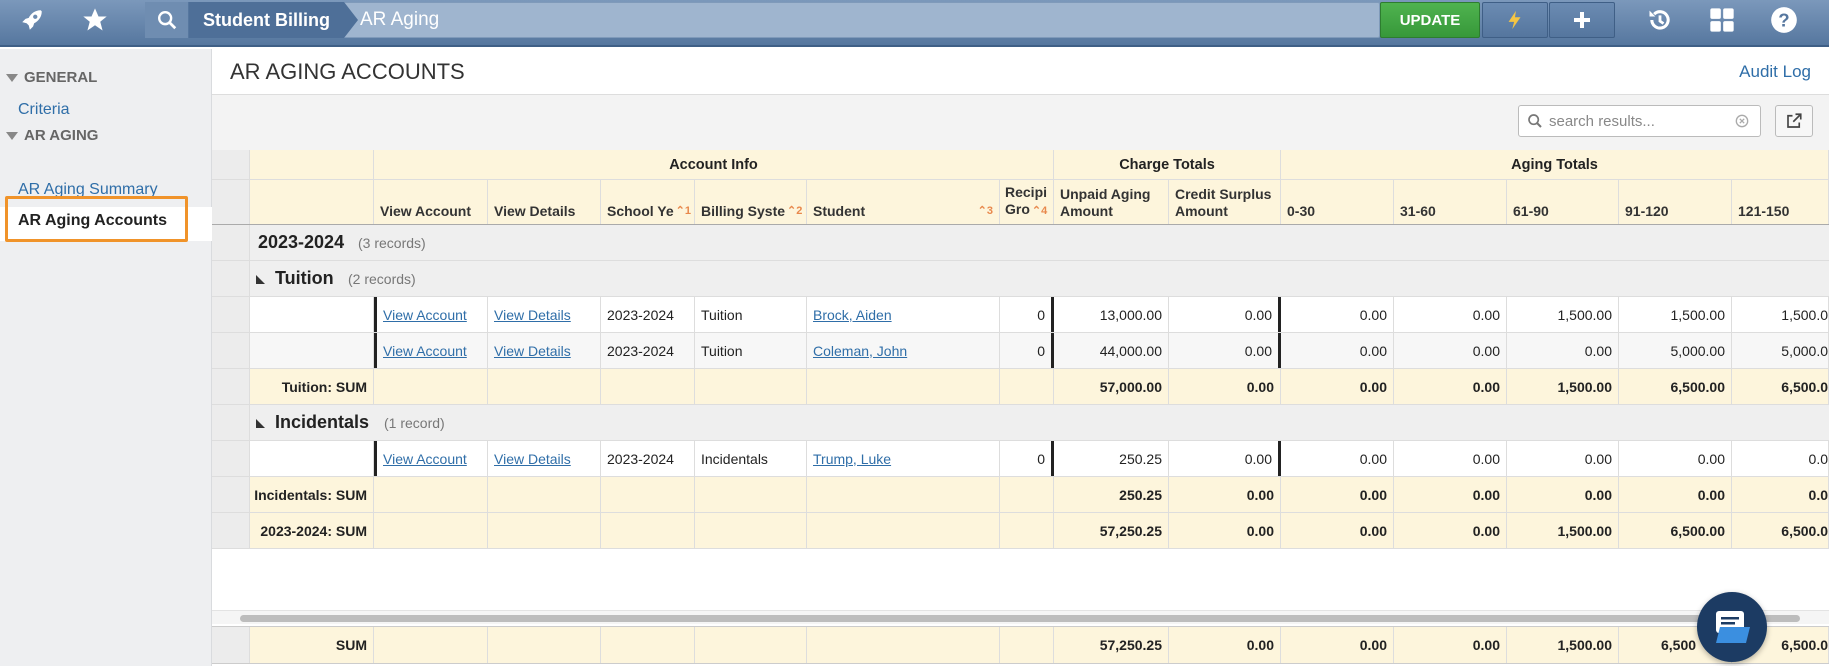 This screenshot has height=666, width=1829. I want to click on bolt-icon, so click(1514, 20).